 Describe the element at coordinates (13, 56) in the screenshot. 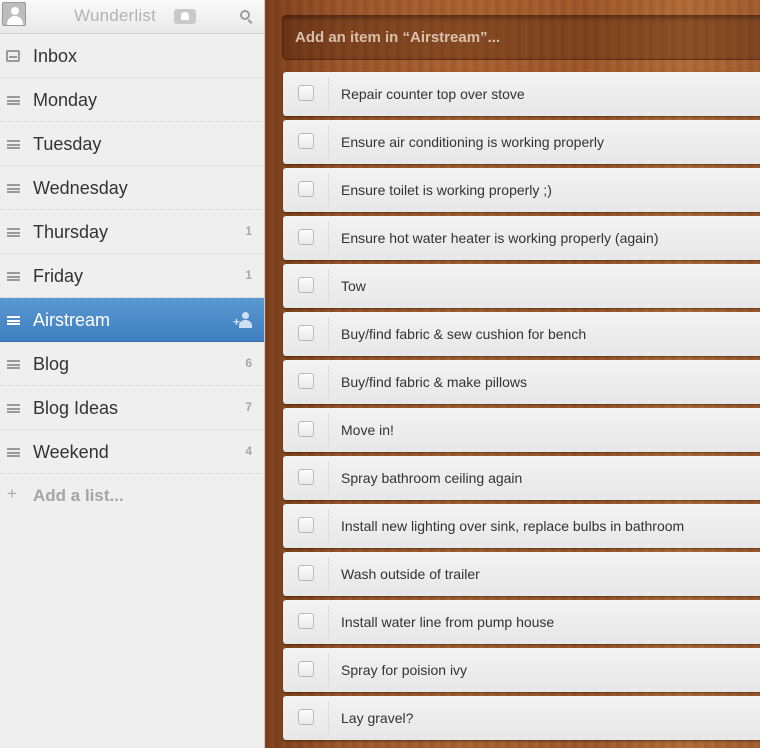

I see `inbox-icon` at that location.